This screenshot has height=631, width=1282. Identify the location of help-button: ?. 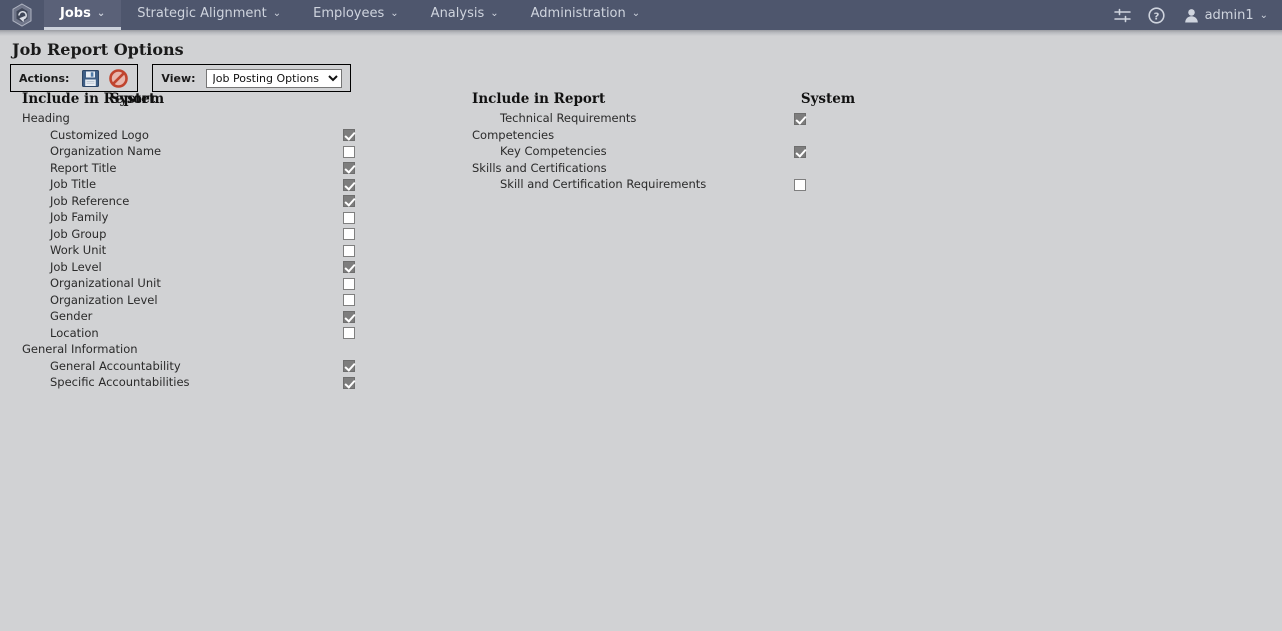
(1157, 15).